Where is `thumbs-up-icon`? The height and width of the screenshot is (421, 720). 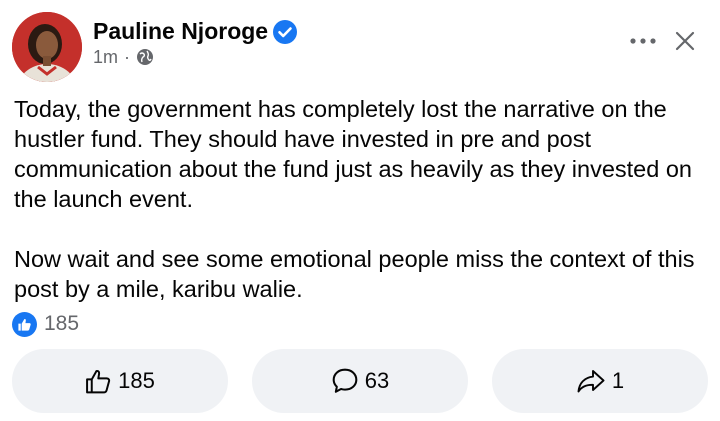 thumbs-up-icon is located at coordinates (98, 381).